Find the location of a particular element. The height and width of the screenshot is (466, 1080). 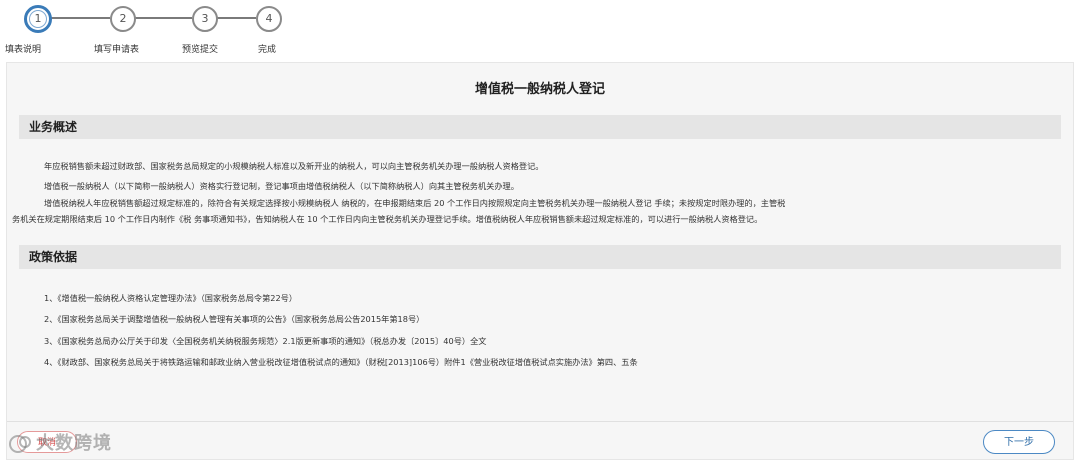

watermark-logo: 大数跨境 is located at coordinates (76, 444).